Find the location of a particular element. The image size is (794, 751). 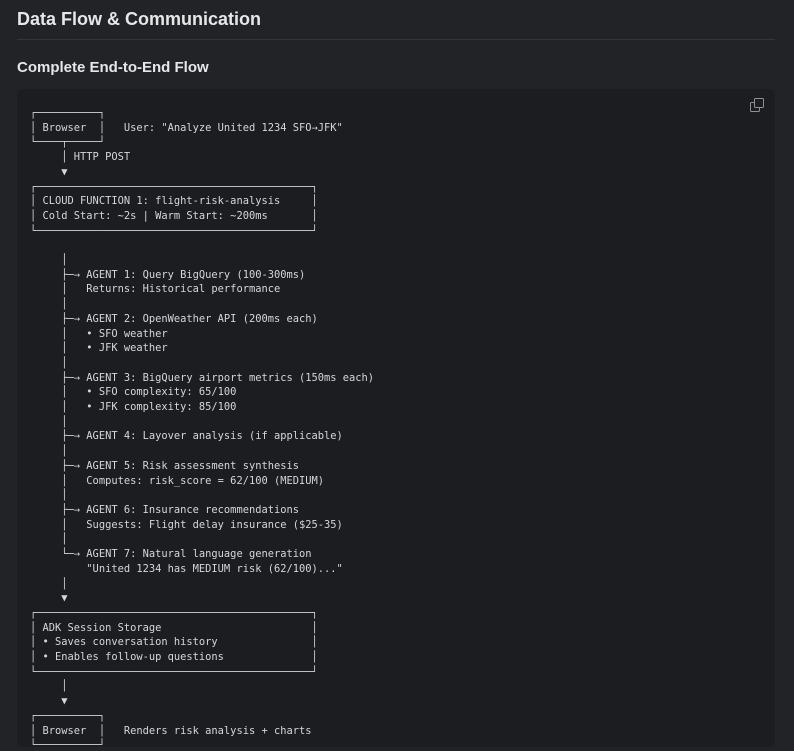

diagram-line: │ • Enables follow-up questions │ is located at coordinates (174, 657).